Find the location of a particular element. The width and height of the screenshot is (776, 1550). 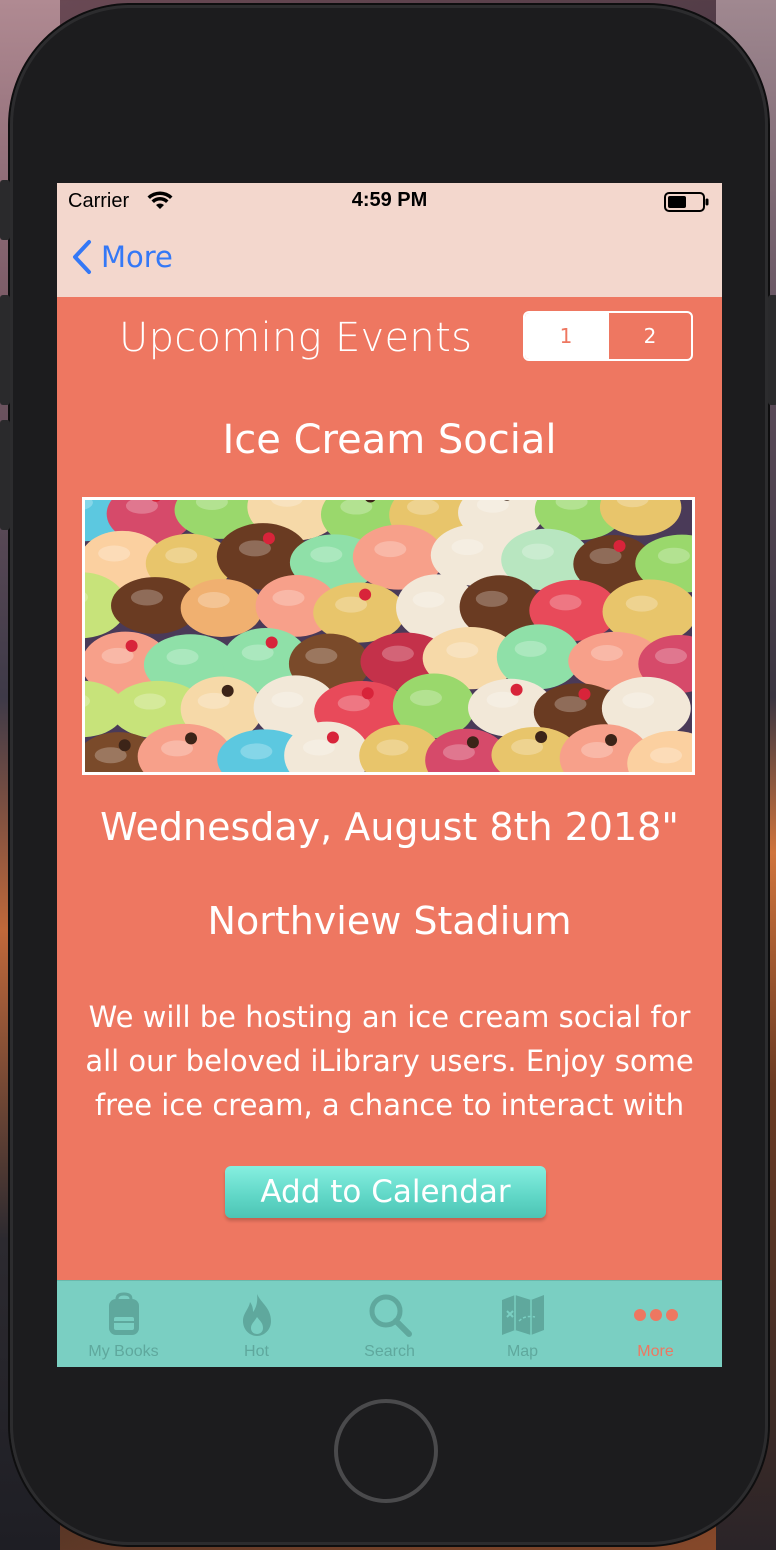

backpack-icon is located at coordinates (123, 1313).